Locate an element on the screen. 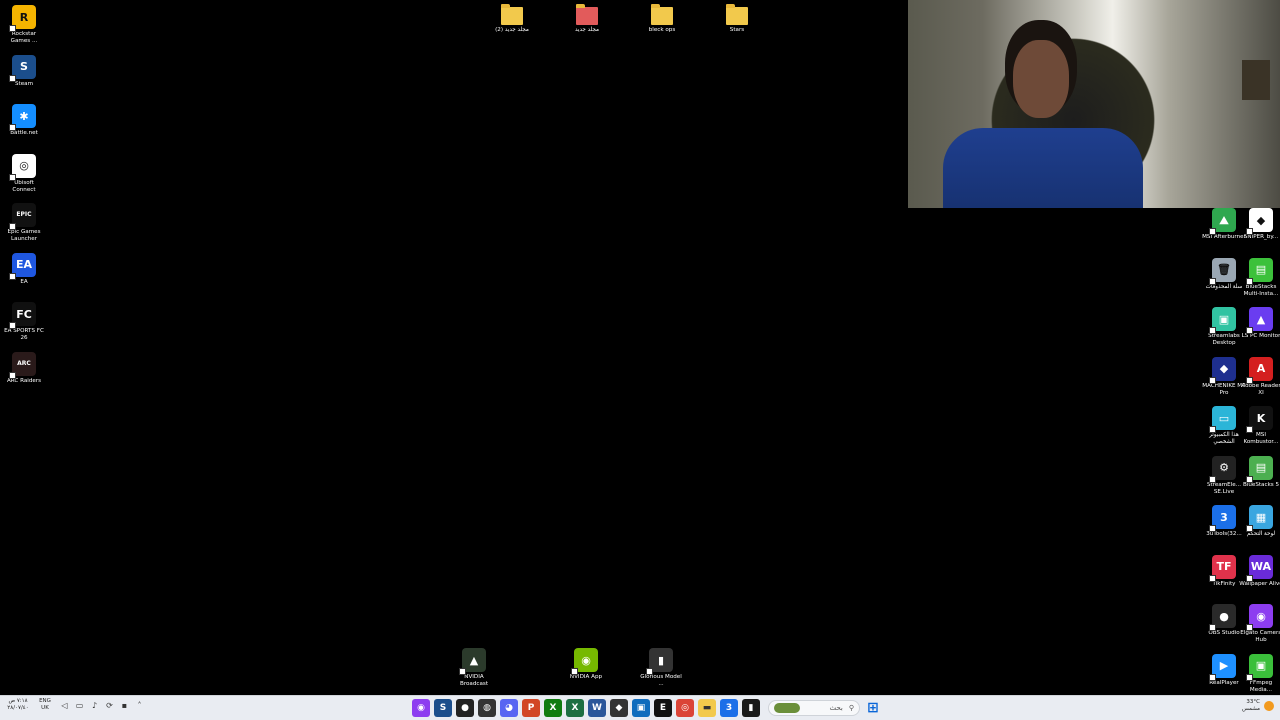 This screenshot has height=720, width=1280. webcam-overlay is located at coordinates (1094, 104).